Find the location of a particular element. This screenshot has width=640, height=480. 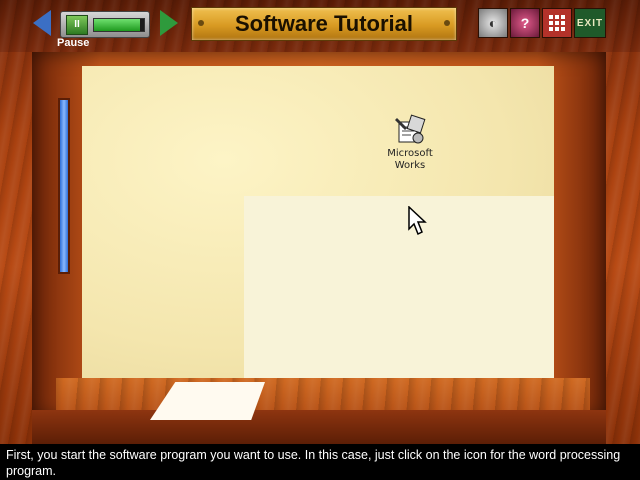

vertical-scrollbar is located at coordinates (64, 186).